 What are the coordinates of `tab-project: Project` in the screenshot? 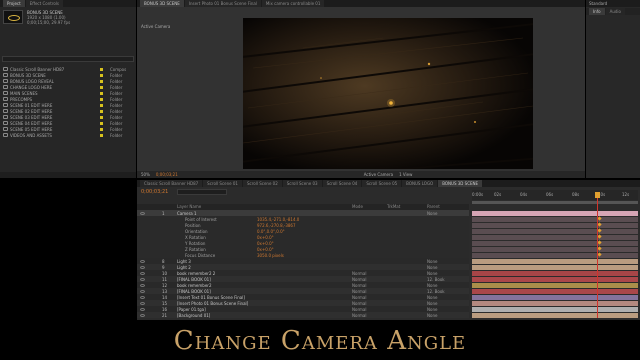 It's located at (14, 3).